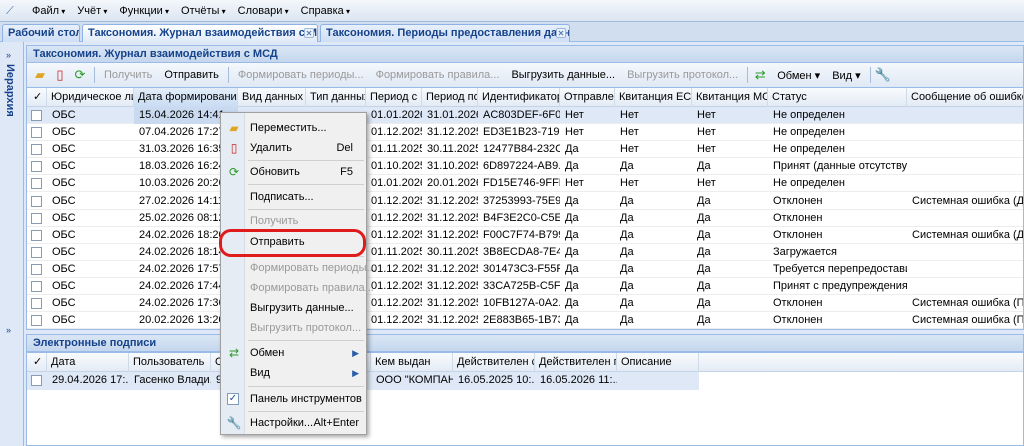 Image resolution: width=1024 pixels, height=446 pixels. Describe the element at coordinates (450, 97) in the screenshot. I see `col-period-to: Период по` at that location.